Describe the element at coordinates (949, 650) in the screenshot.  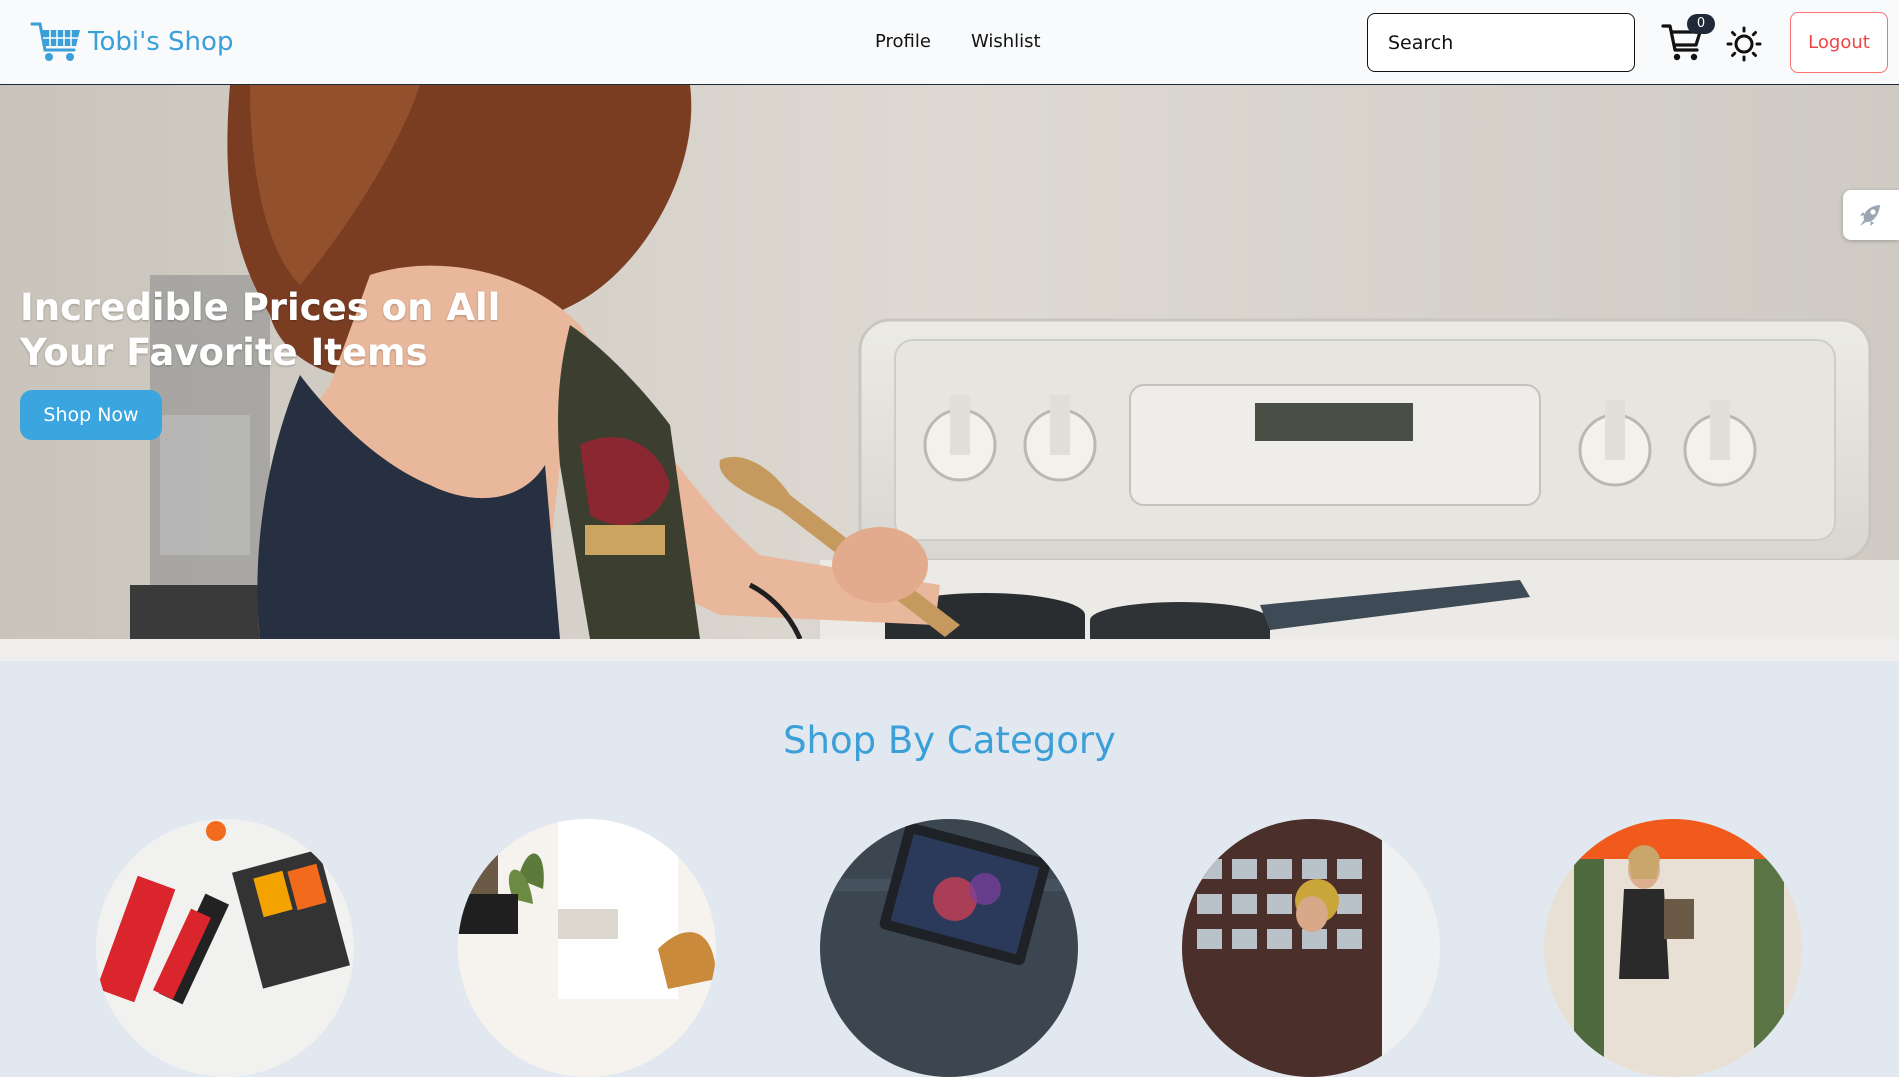
I see `section-divider` at that location.